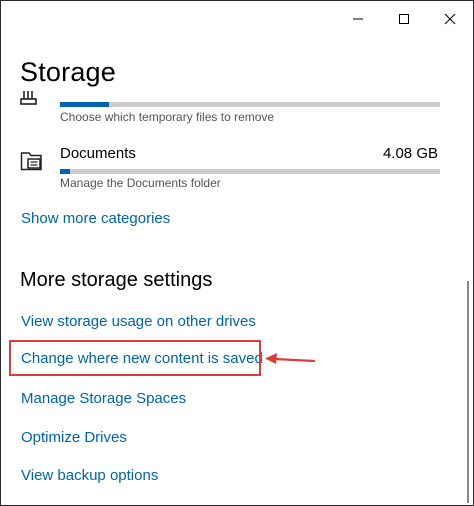  I want to click on documents-description: Manage the Documents folder, so click(140, 183).